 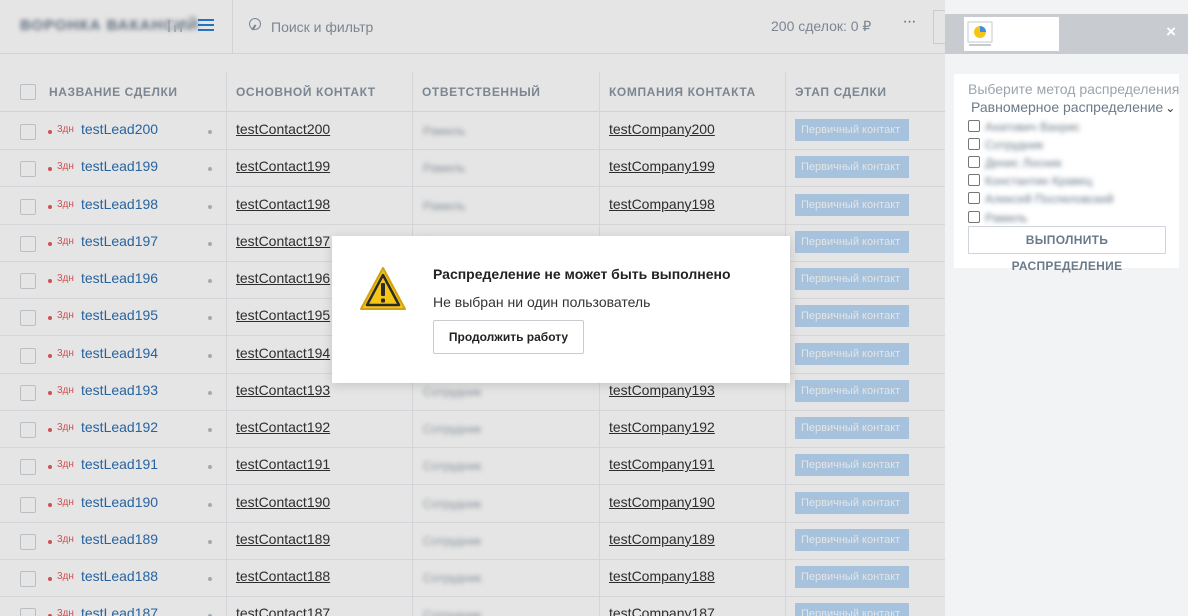 What do you see at coordinates (508, 337) in the screenshot?
I see `continue-button: Продолжить работу` at bounding box center [508, 337].